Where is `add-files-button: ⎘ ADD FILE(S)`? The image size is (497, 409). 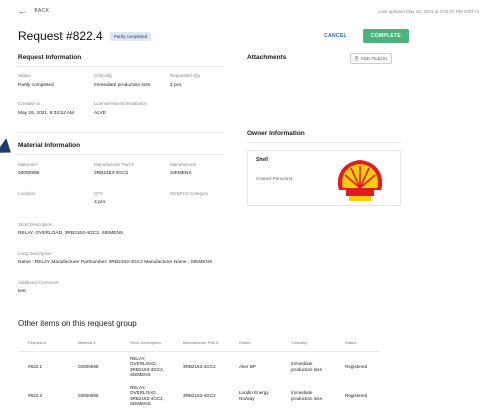 add-files-button: ⎘ ADD FILE(S) is located at coordinates (371, 58).